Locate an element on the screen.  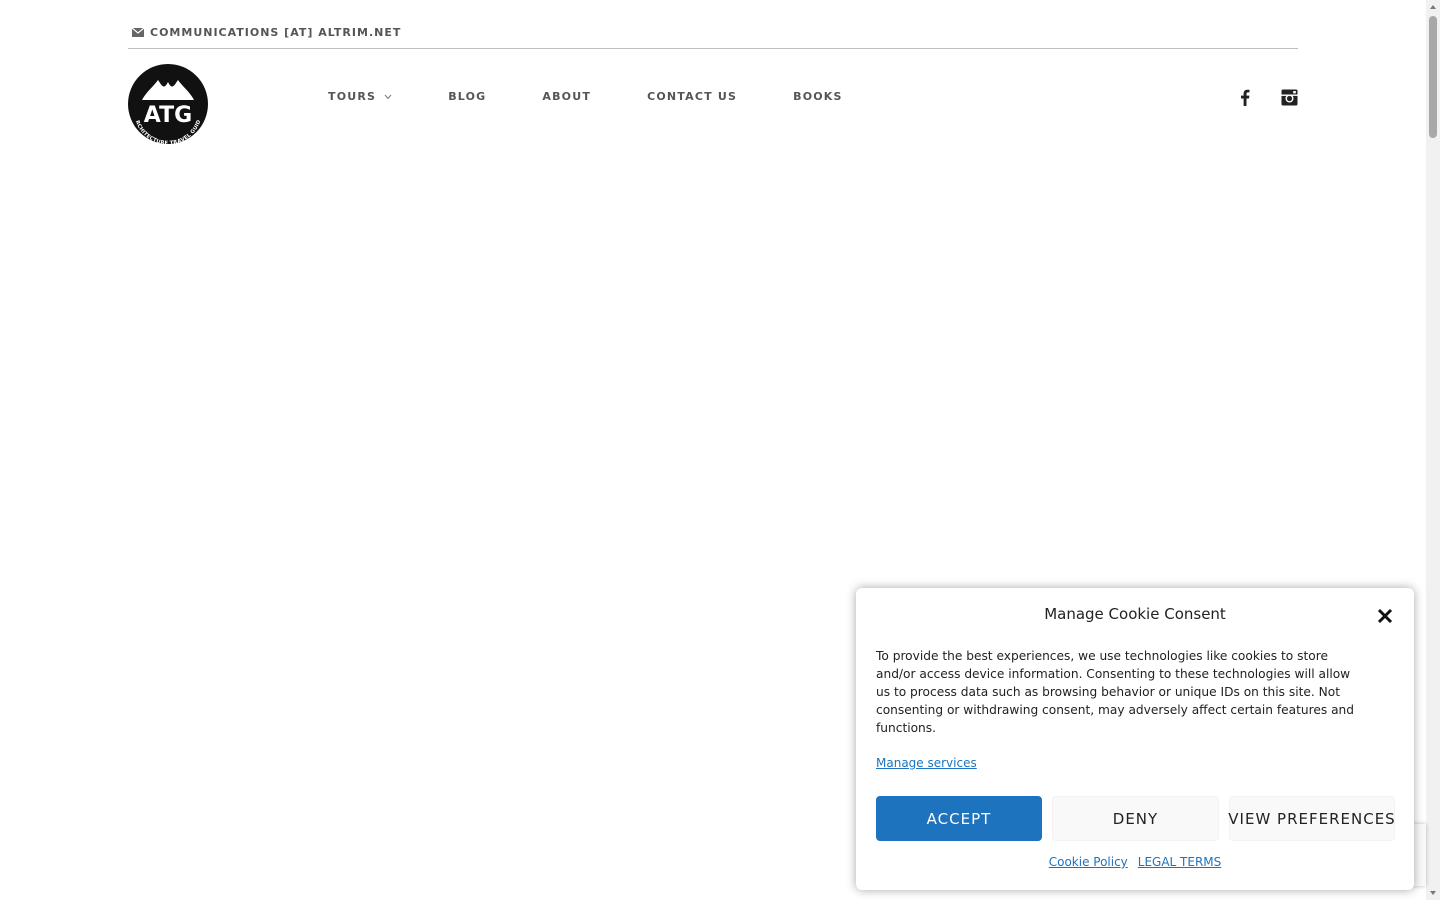
social-links is located at coordinates (1267, 97).